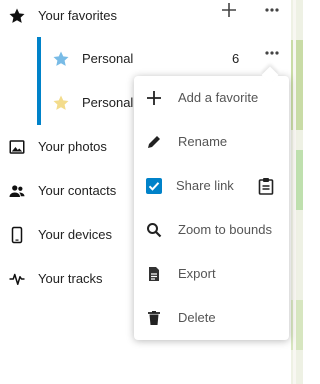 The image size is (320, 384). Describe the element at coordinates (17, 147) in the screenshot. I see `image-icon` at that location.